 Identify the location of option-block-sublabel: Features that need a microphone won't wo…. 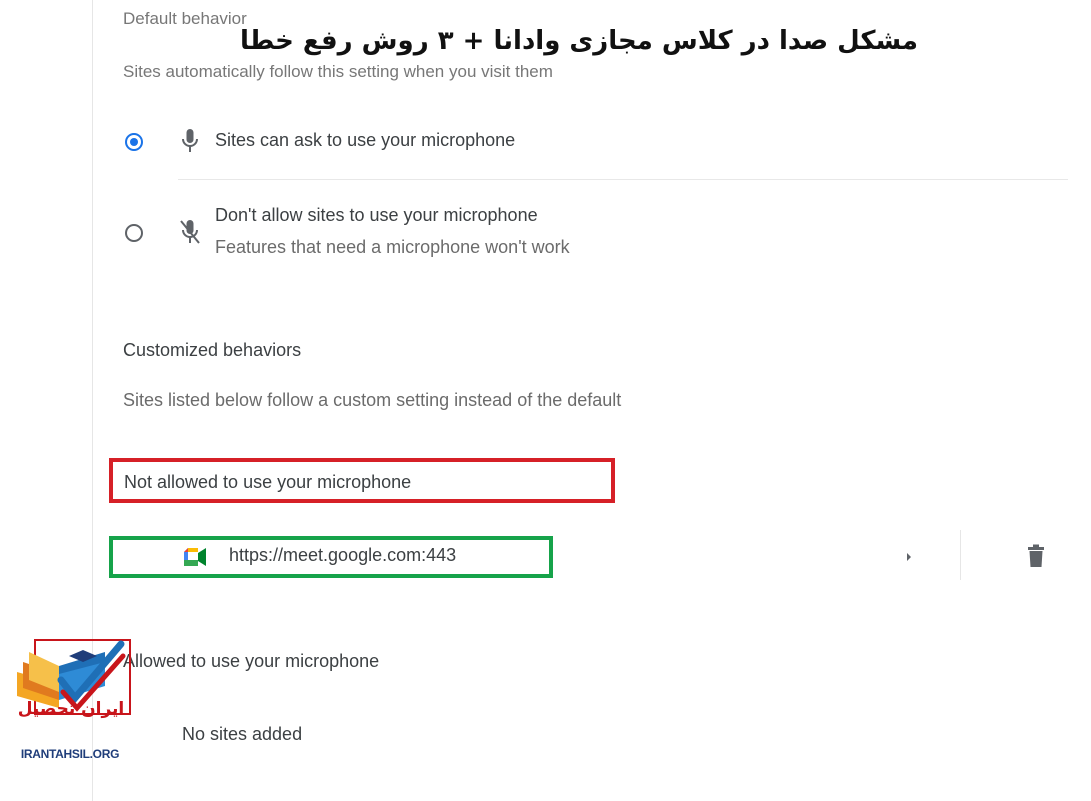
(392, 247).